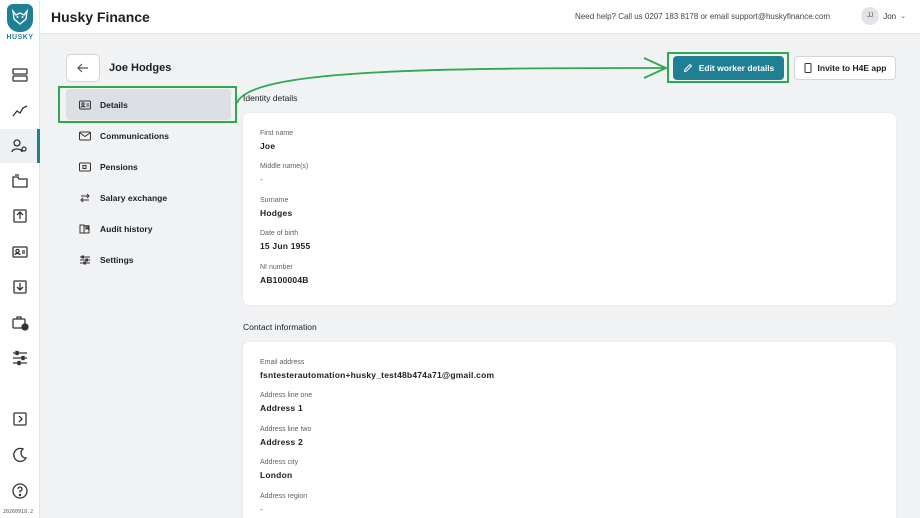 This screenshot has width=920, height=518. Describe the element at coordinates (270, 98) in the screenshot. I see `identity-section-title: Identity details` at that location.